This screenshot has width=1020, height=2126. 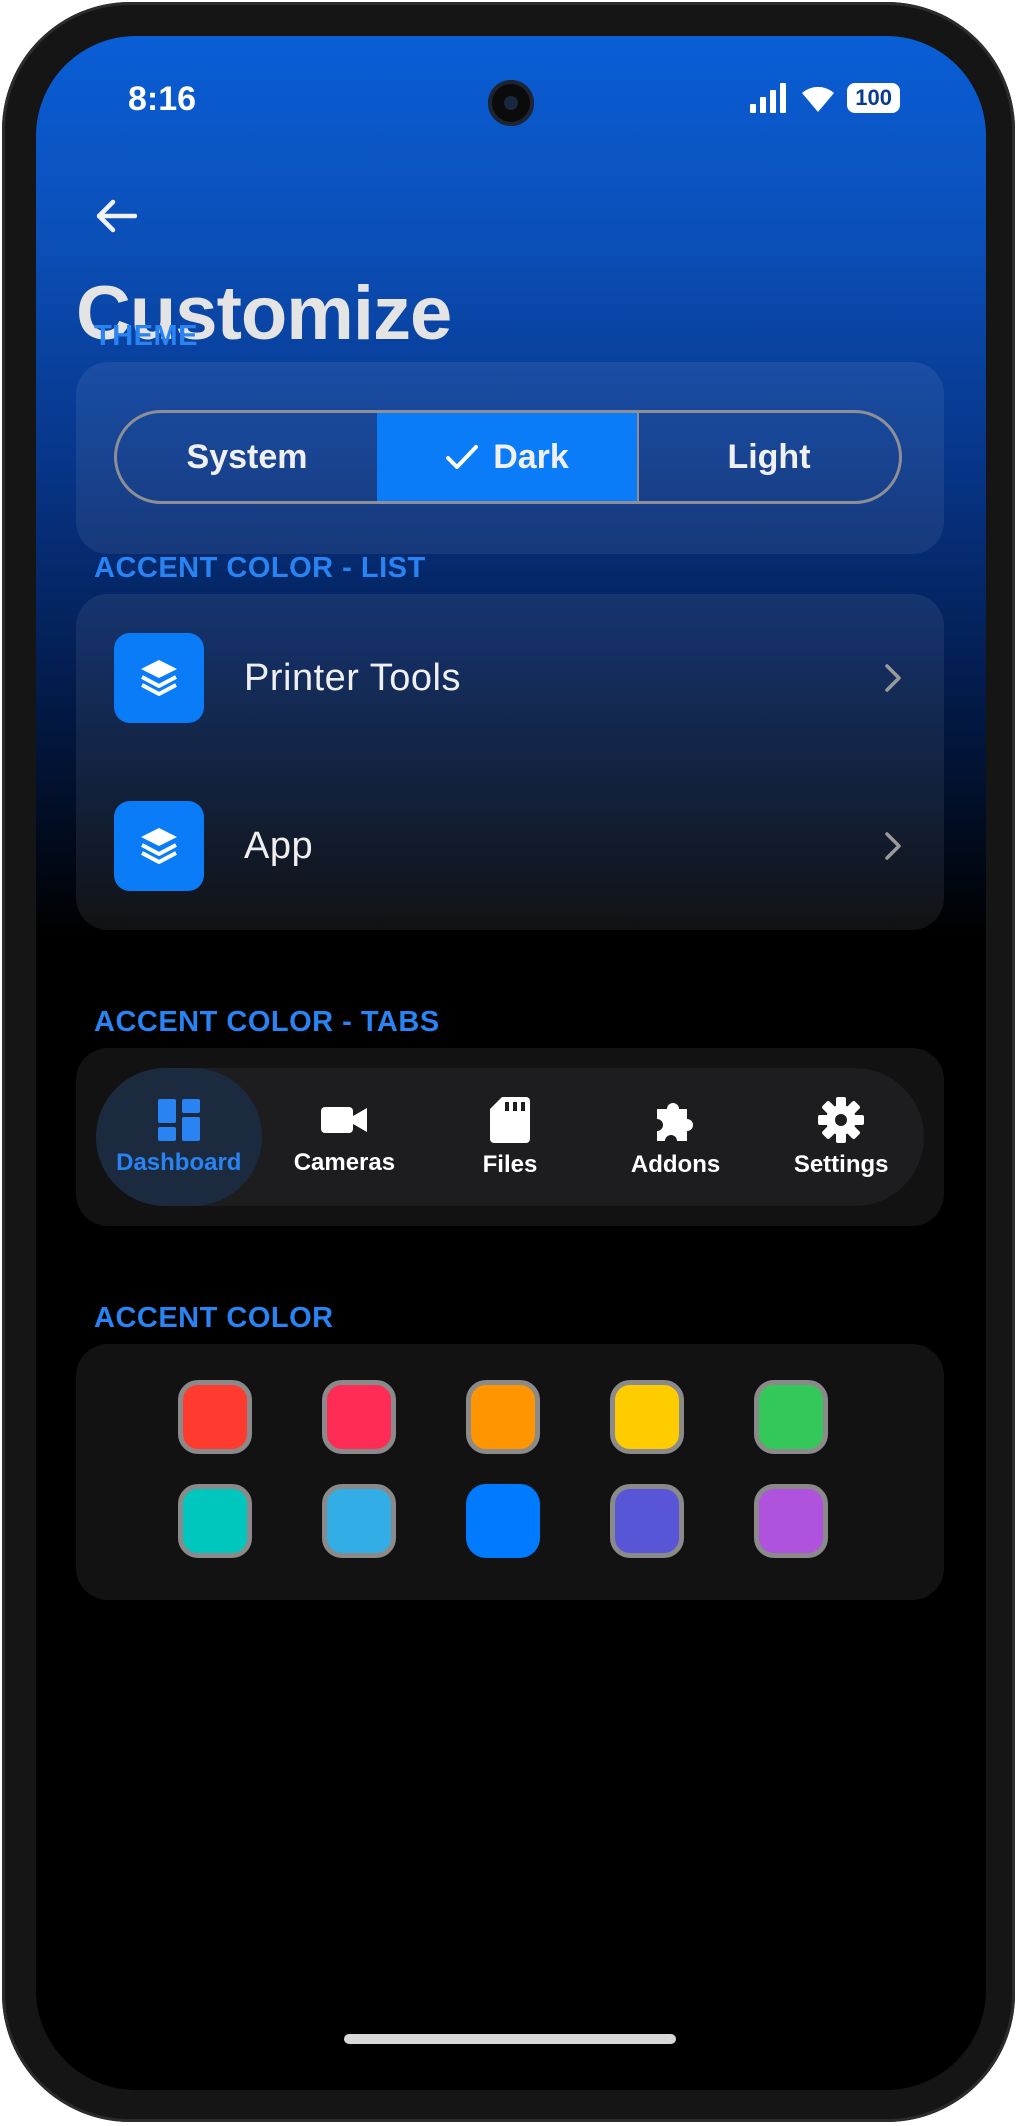 What do you see at coordinates (162, 99) in the screenshot?
I see `status-time: 8:16` at bounding box center [162, 99].